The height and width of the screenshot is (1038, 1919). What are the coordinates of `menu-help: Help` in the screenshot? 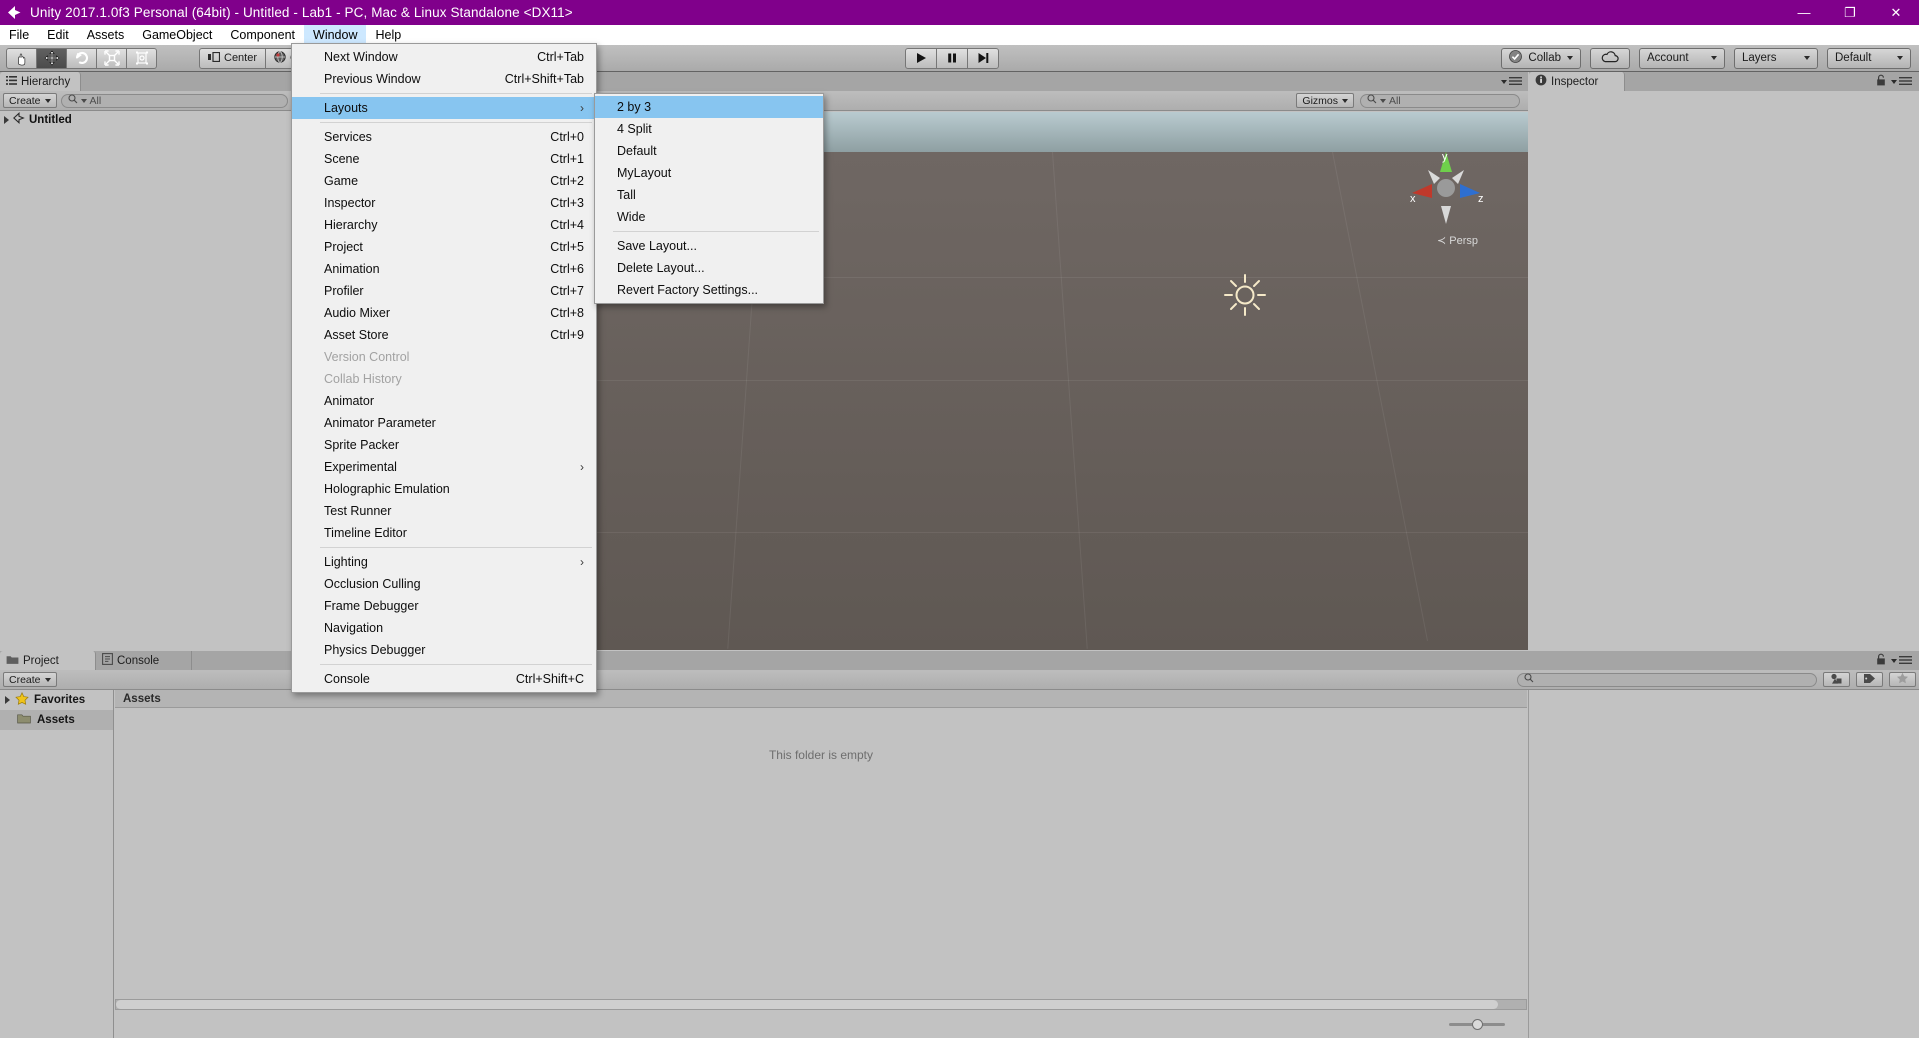 It's located at (388, 35).